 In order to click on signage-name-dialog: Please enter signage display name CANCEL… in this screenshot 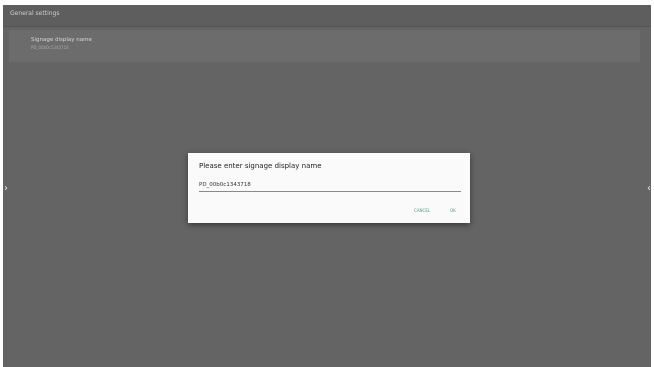, I will do `click(329, 188)`.